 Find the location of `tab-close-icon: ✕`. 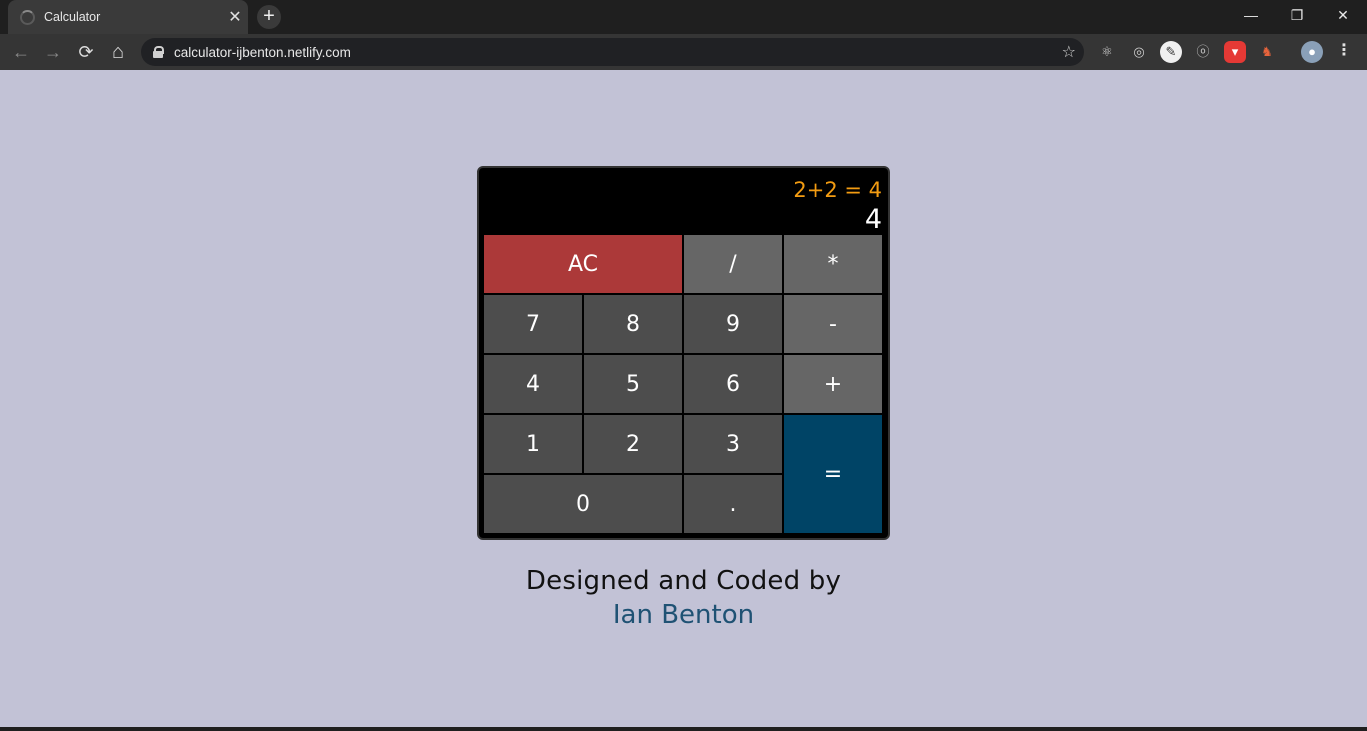

tab-close-icon: ✕ is located at coordinates (235, 17).